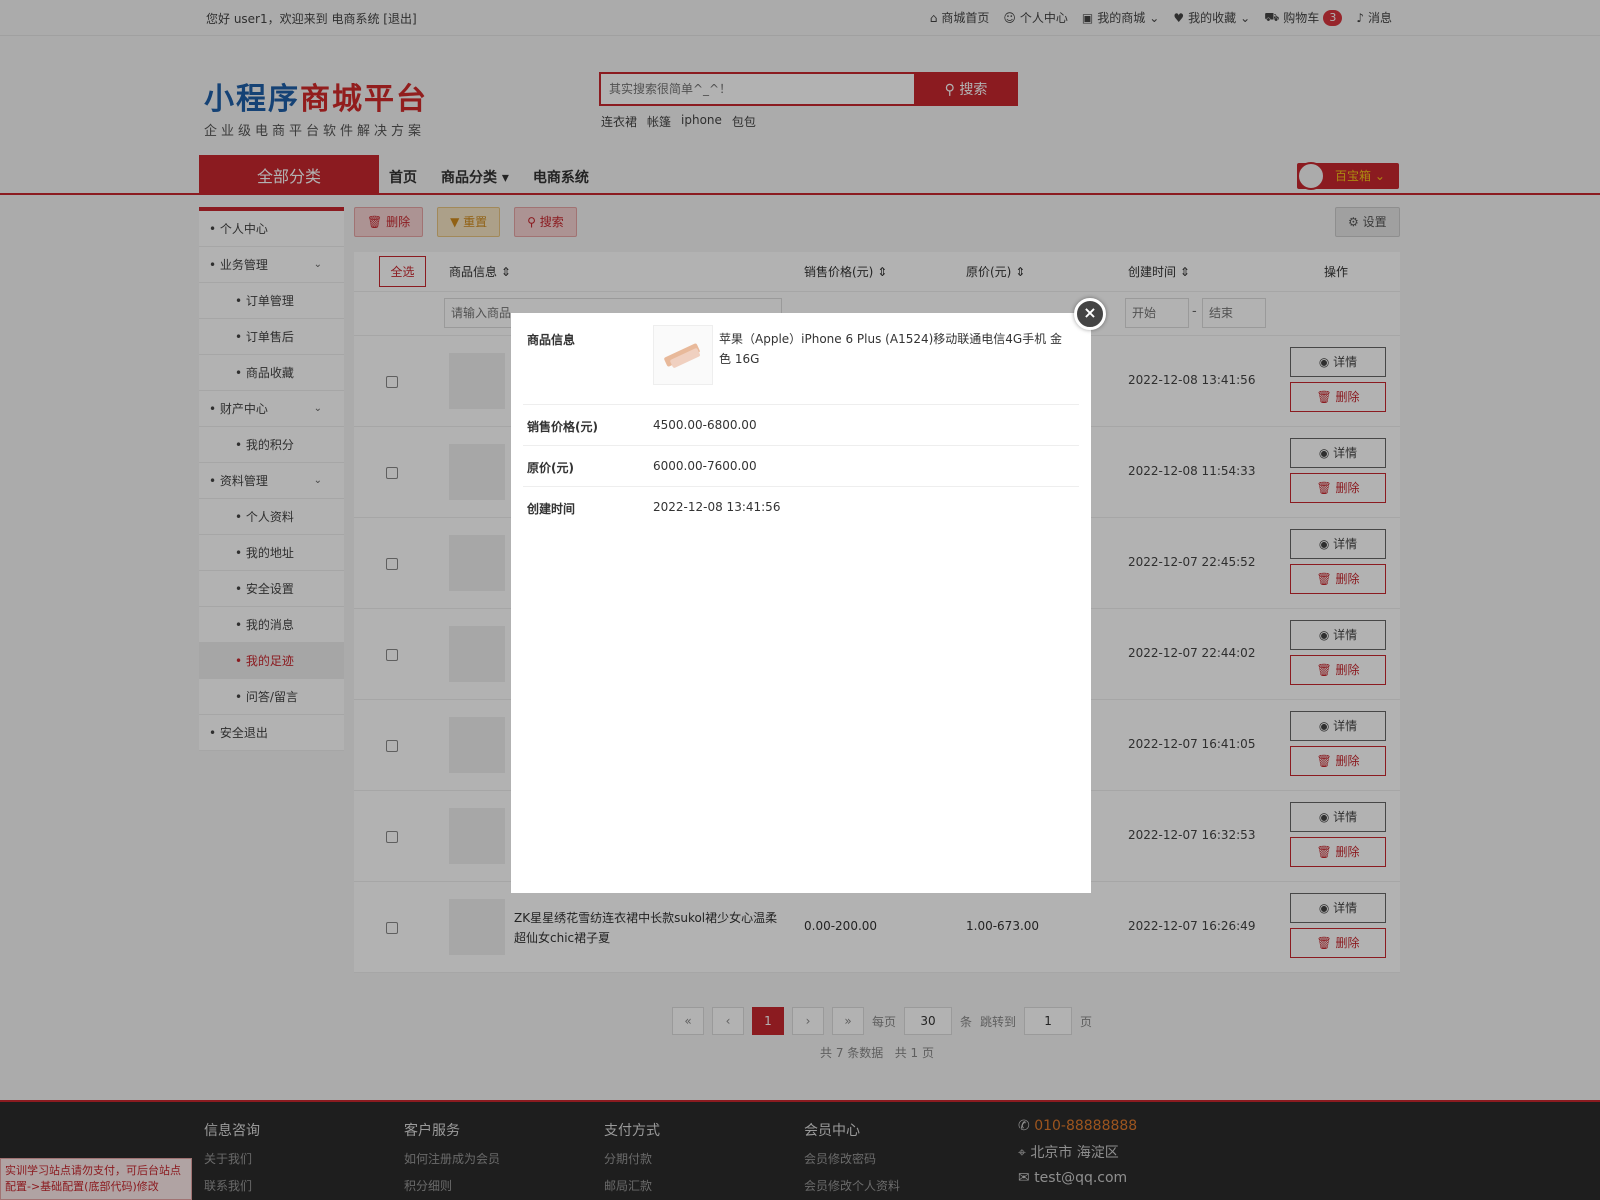 Image resolution: width=1600 pixels, height=1200 pixels. What do you see at coordinates (717, 507) in the screenshot?
I see `modal-created-time: 2022-12-08 13:41:56` at bounding box center [717, 507].